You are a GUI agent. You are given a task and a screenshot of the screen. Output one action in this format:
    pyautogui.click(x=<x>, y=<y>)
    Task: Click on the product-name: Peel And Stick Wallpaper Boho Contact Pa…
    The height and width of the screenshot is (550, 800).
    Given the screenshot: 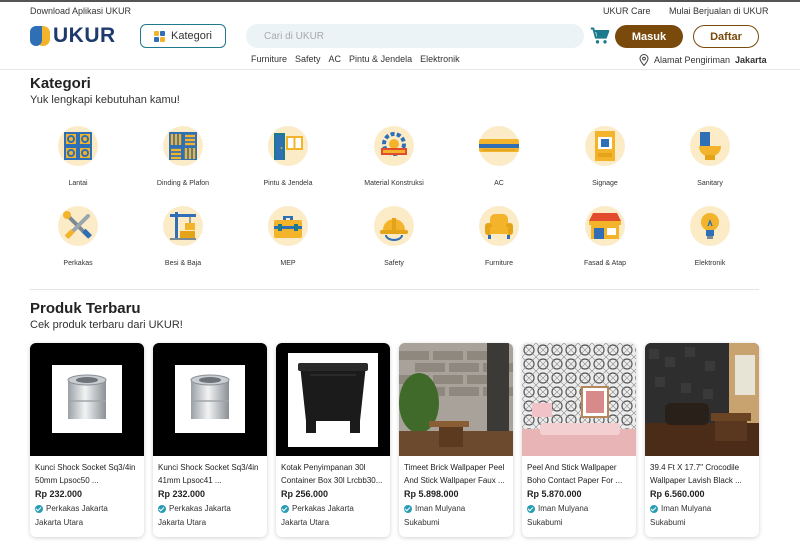 What is the action you would take?
    pyautogui.click(x=575, y=474)
    